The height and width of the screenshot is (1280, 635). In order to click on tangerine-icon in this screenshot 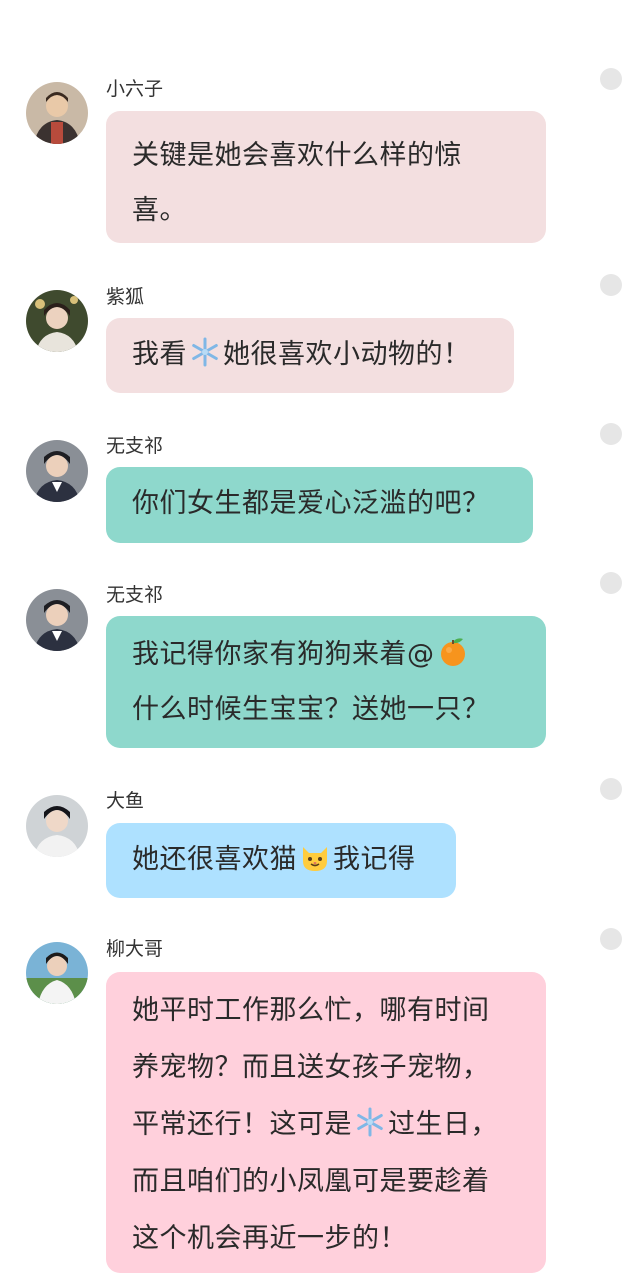, I will do `click(453, 652)`.